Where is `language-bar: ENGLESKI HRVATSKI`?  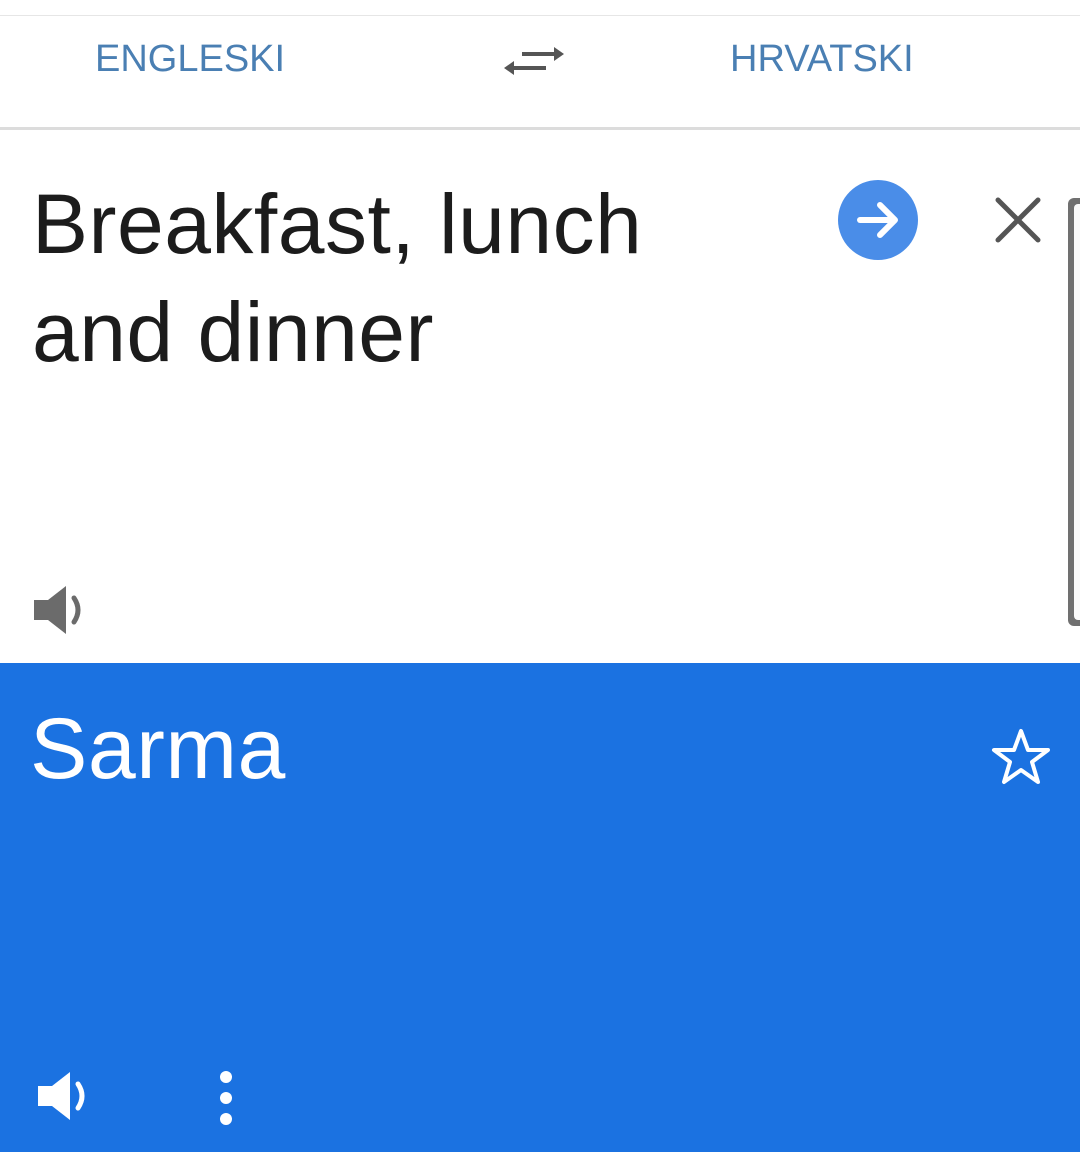 language-bar: ENGLESKI HRVATSKI is located at coordinates (540, 73).